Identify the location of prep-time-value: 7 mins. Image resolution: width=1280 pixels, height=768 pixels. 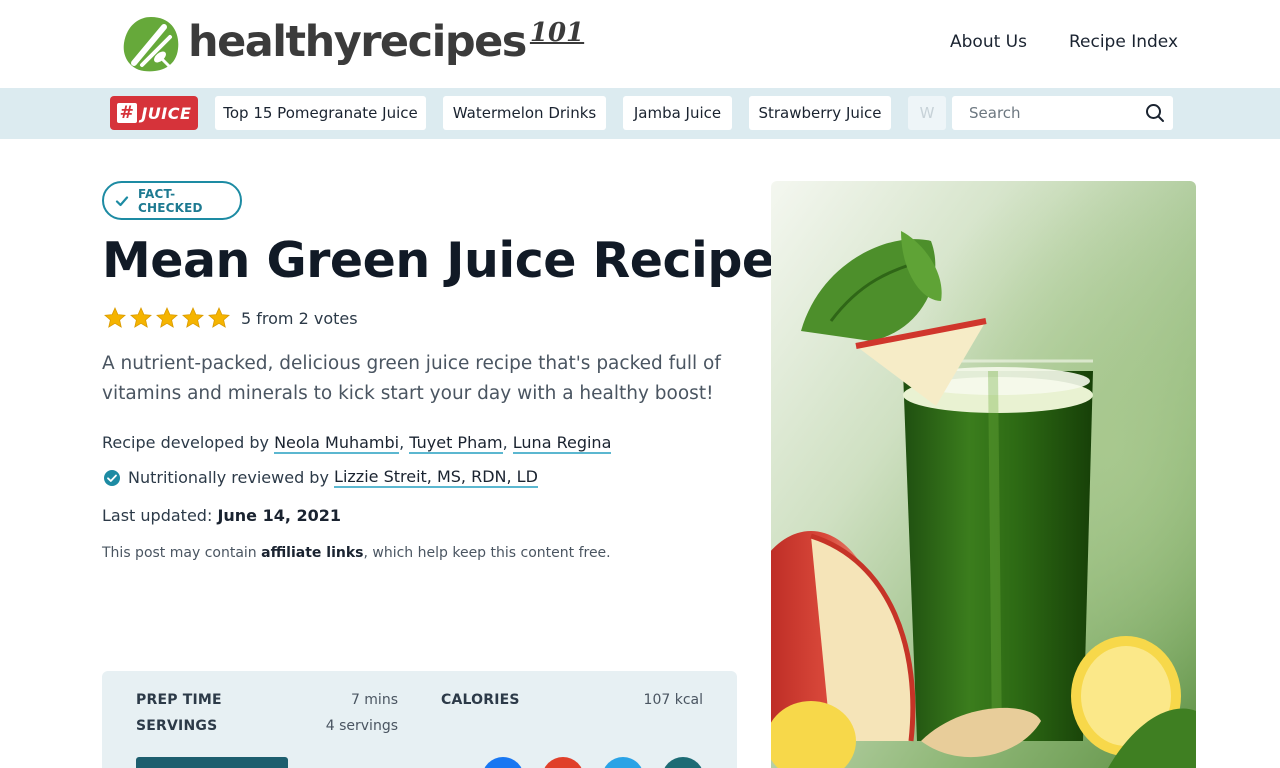
(374, 700).